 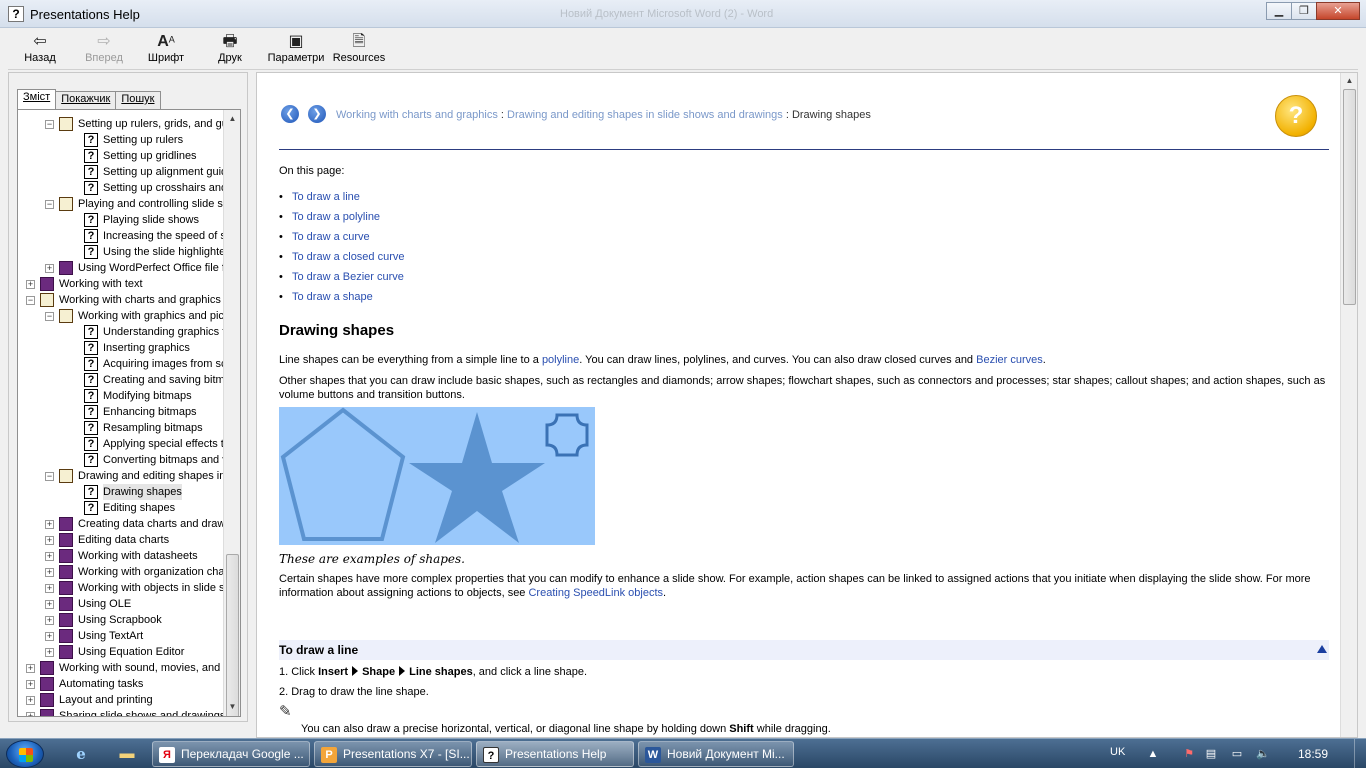 I want to click on options-button: ▣ Параметри, so click(x=296, y=48).